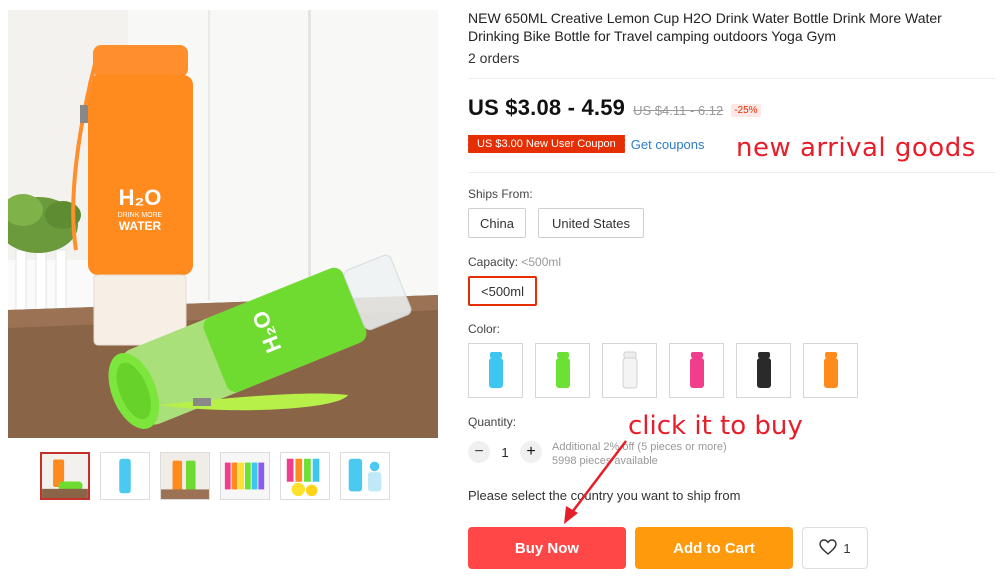 The image size is (1000, 582). What do you see at coordinates (140, 215) in the screenshot?
I see `orange-bottle-tagline: DRINK MORE` at bounding box center [140, 215].